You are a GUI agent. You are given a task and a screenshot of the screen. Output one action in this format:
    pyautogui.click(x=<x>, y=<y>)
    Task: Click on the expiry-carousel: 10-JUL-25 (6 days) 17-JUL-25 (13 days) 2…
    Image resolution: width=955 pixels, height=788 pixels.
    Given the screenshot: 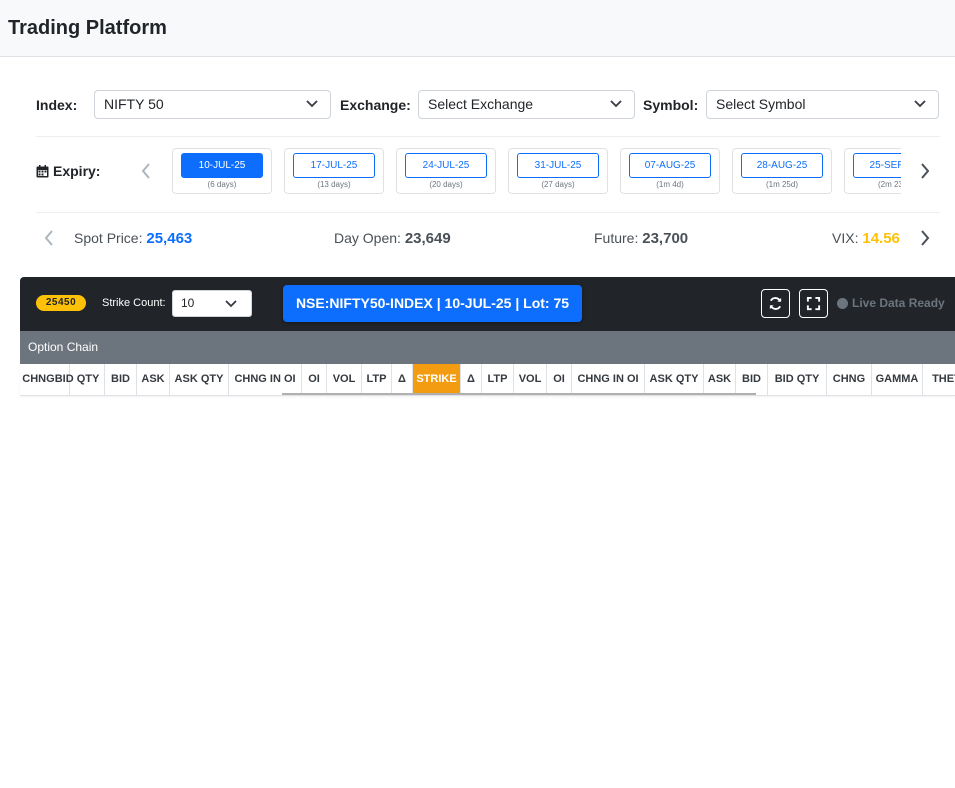 What is the action you would take?
    pyautogui.click(x=536, y=171)
    